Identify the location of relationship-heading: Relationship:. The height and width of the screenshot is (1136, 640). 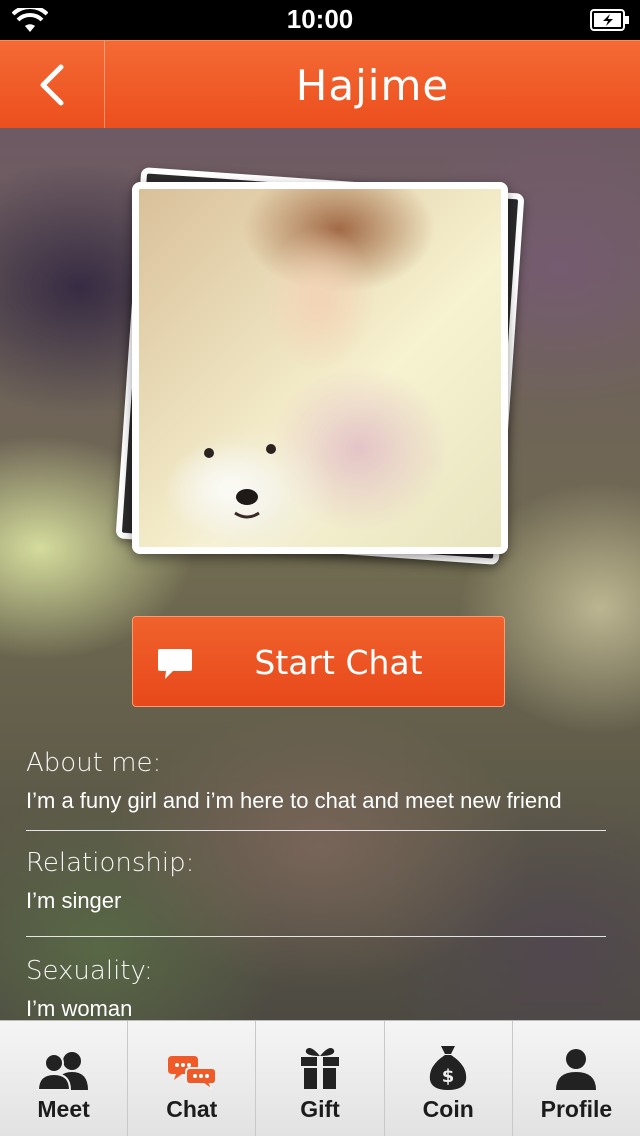
(110, 863).